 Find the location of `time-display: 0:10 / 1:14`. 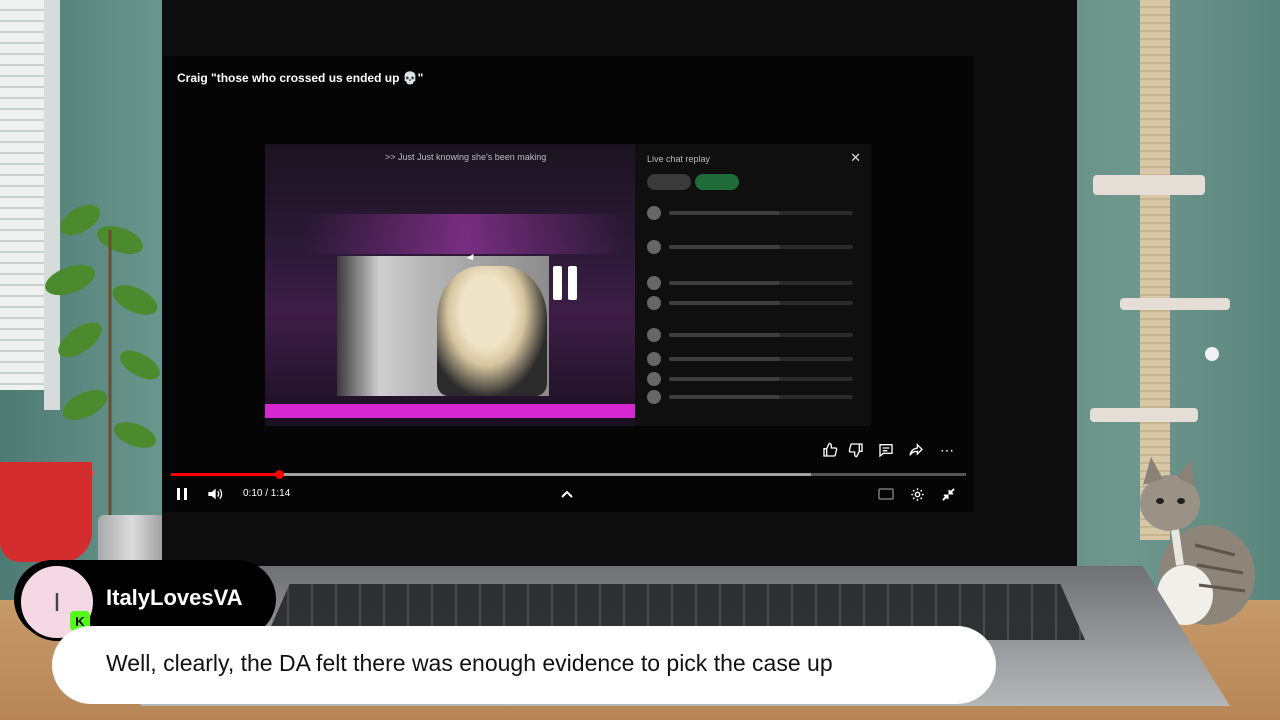

time-display: 0:10 / 1:14 is located at coordinates (267, 493).